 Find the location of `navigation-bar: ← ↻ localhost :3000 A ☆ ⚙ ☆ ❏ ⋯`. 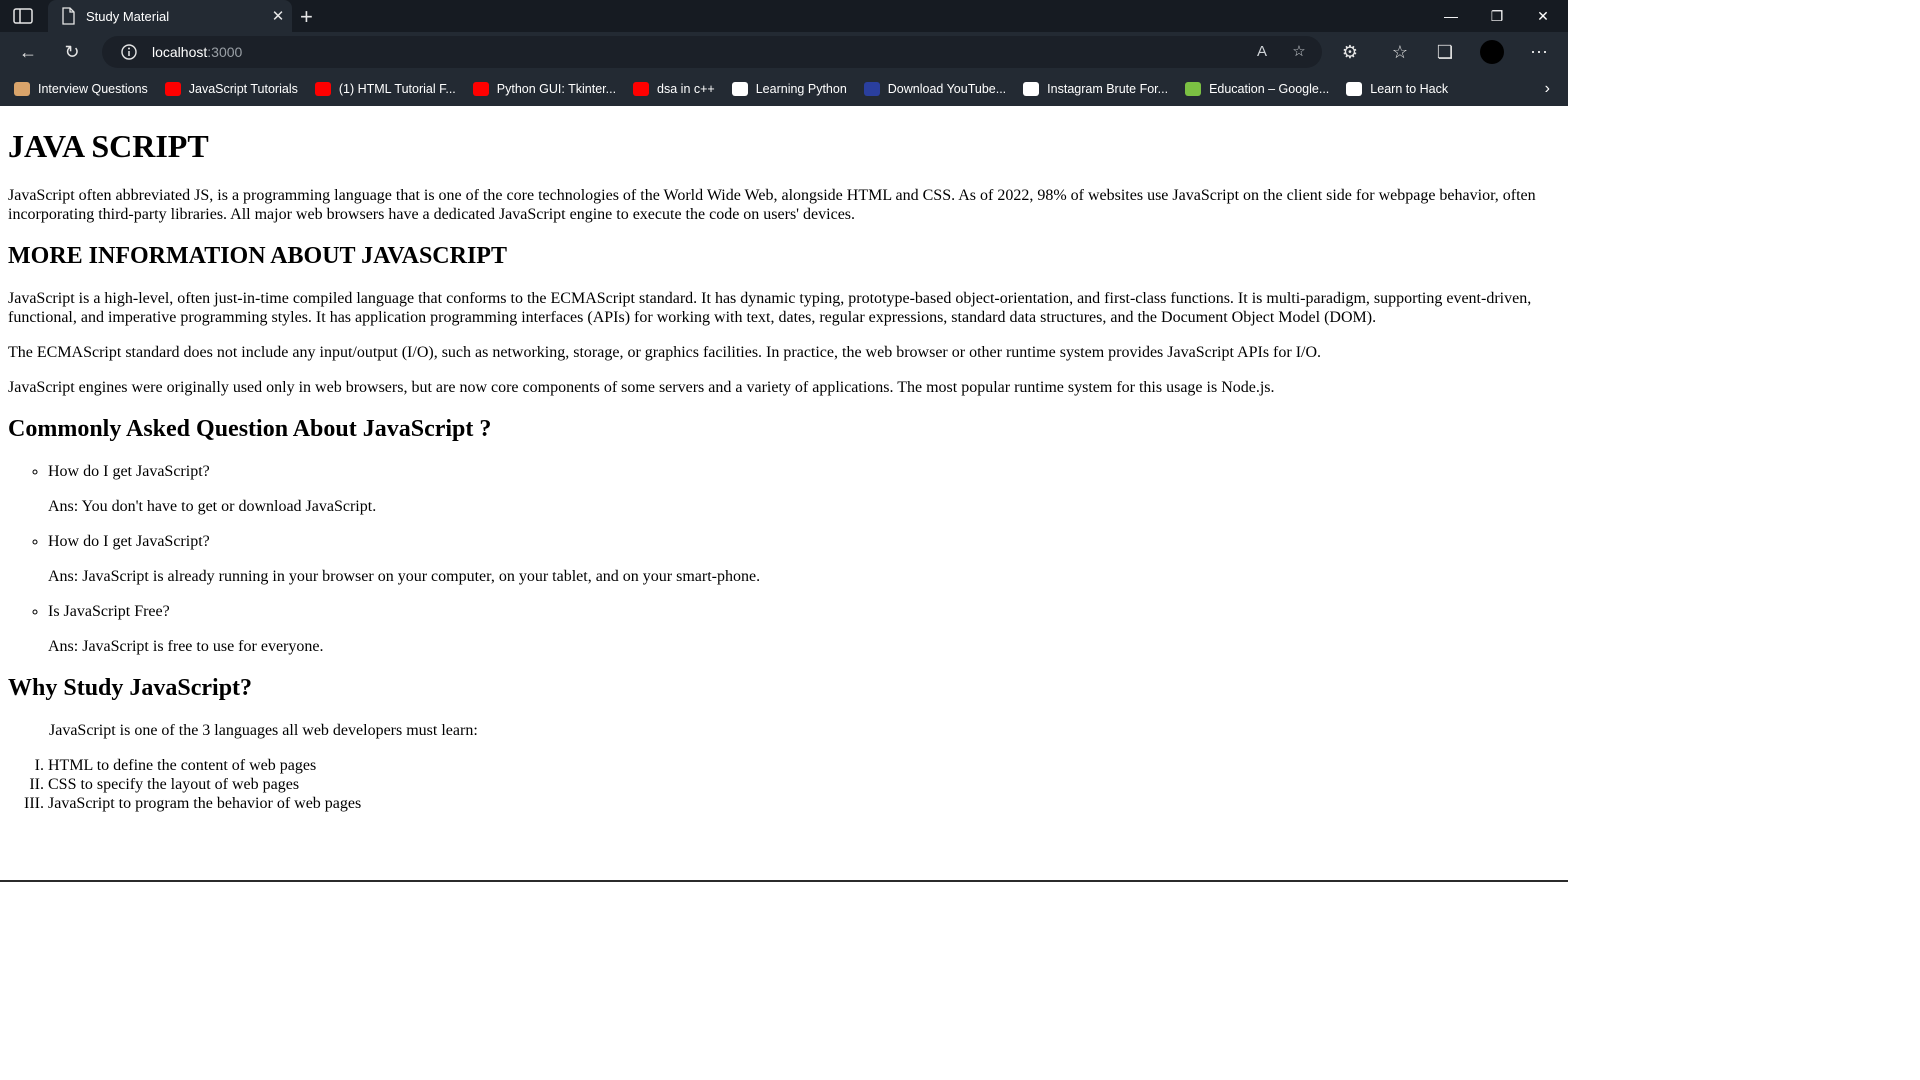

navigation-bar: ← ↻ localhost :3000 A ☆ ⚙ ☆ ❏ ⋯ is located at coordinates (784, 52).